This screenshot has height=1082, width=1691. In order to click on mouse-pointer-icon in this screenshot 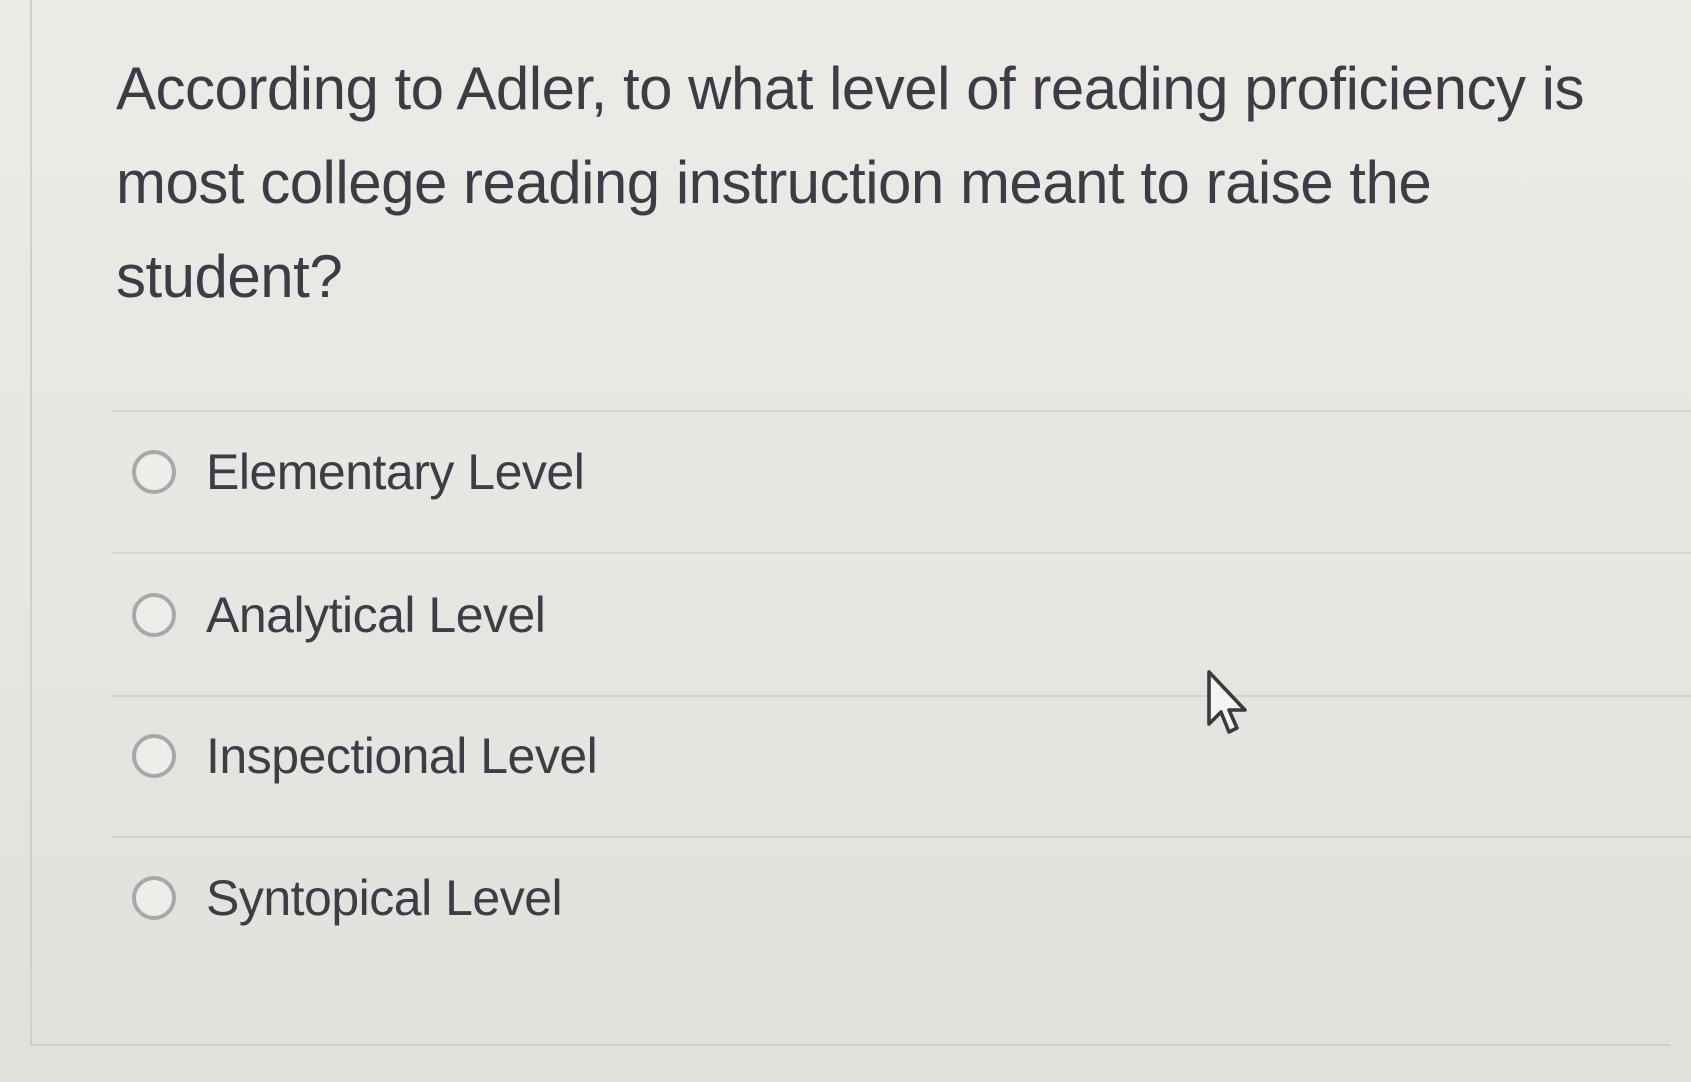, I will do `click(1227, 702)`.